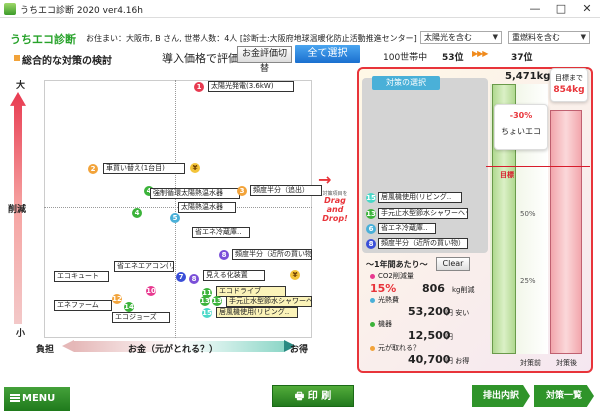 Image resolution: width=600 pixels, height=414 pixels. Describe the element at coordinates (17, 58) in the screenshot. I see `section-bullet` at that location.